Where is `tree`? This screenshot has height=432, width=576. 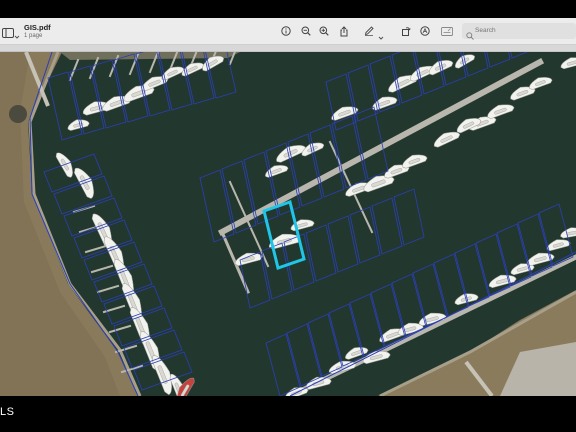 tree is located at coordinates (18, 114).